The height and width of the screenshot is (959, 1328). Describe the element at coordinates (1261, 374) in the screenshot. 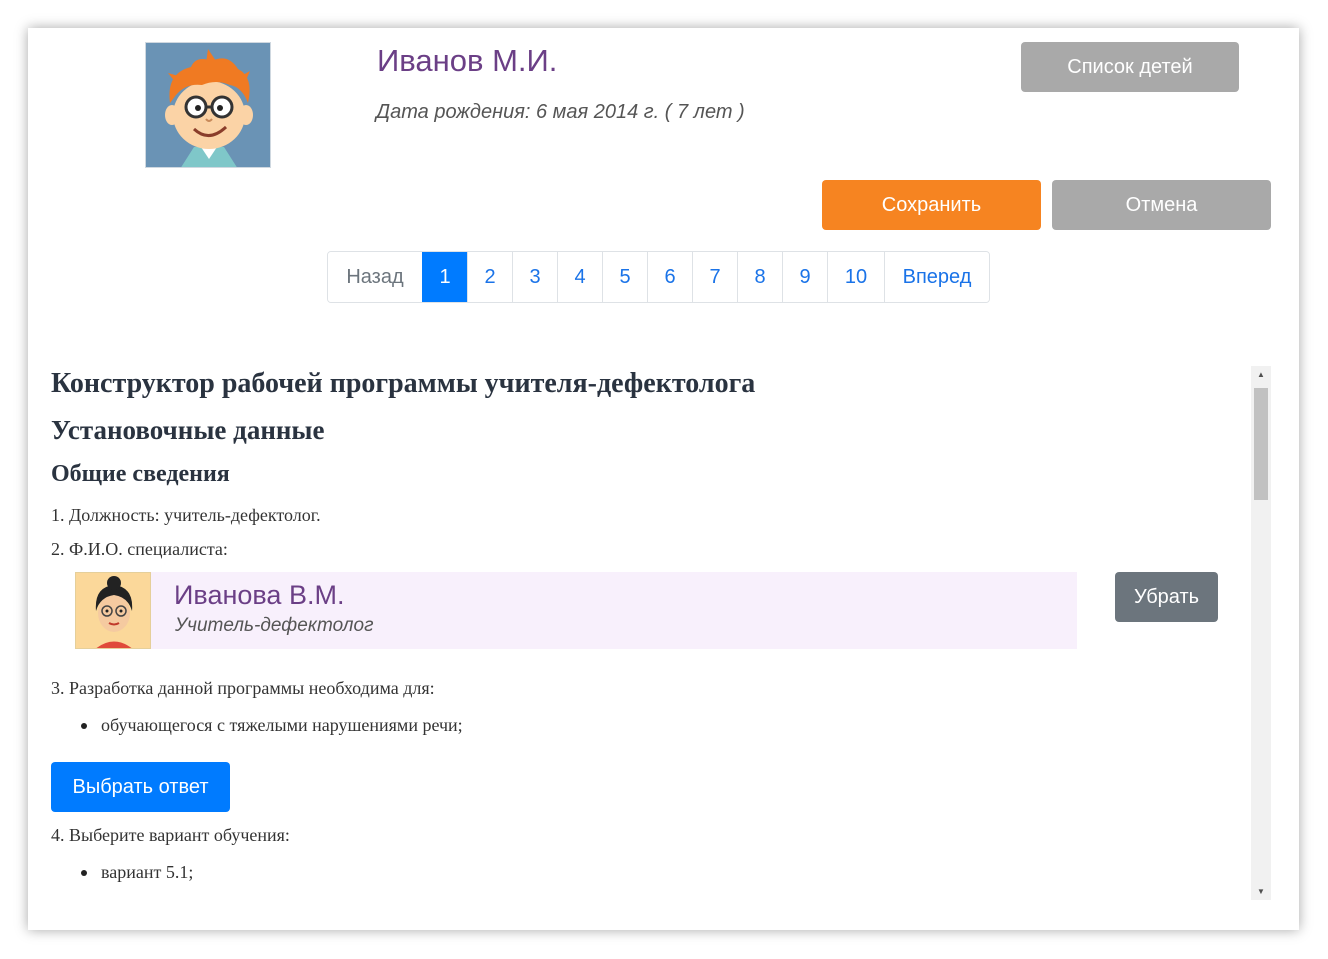

I see `scroll-up-arrow-icon: ▲` at that location.